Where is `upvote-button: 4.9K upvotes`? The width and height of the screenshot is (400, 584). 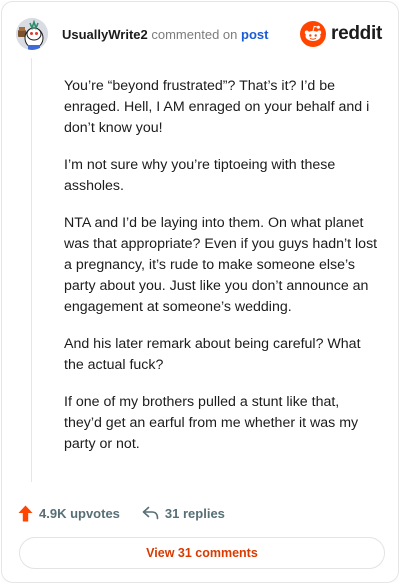 upvote-button: 4.9K upvotes is located at coordinates (69, 513).